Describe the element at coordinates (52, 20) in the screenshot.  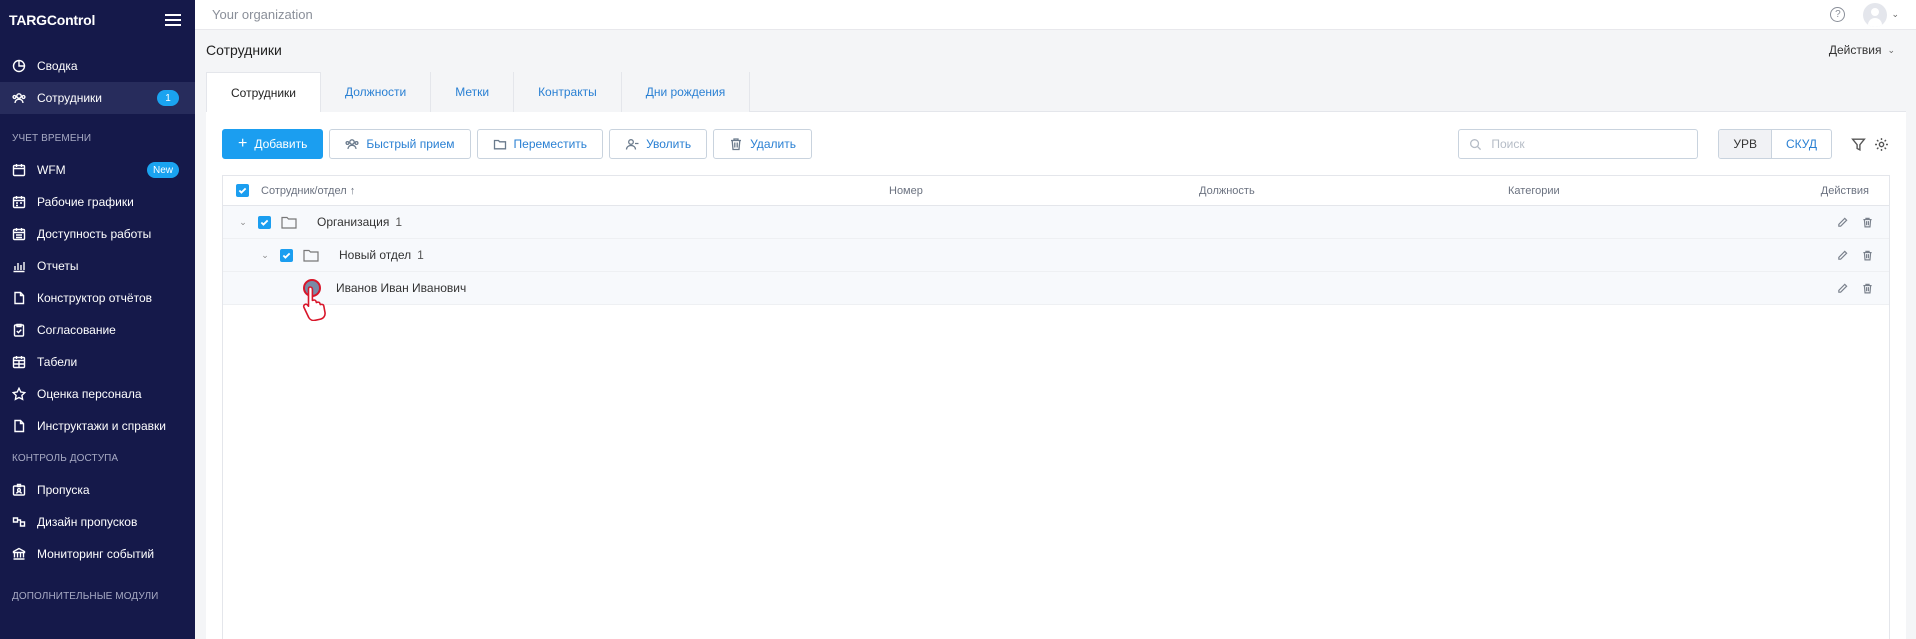
I see `app-logo: TARGControl` at that location.